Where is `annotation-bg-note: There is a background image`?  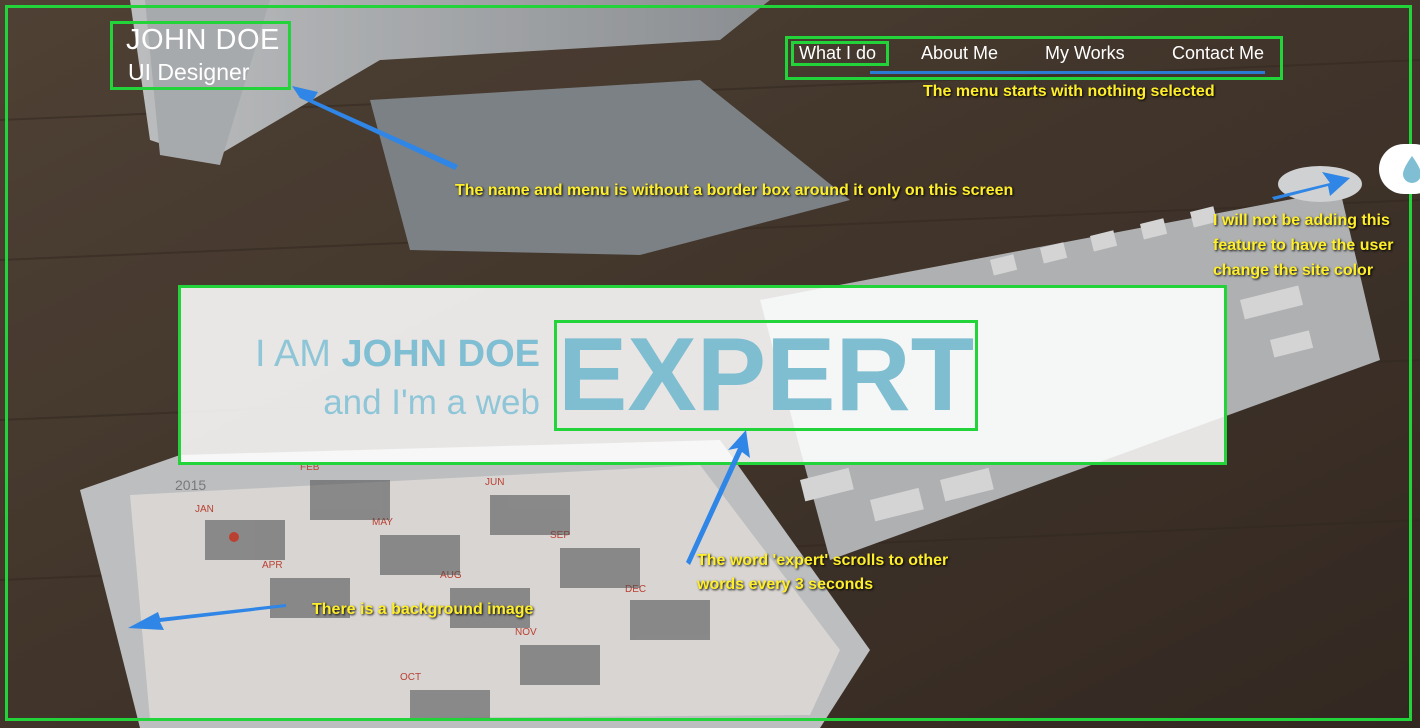 annotation-bg-note: There is a background image is located at coordinates (423, 609).